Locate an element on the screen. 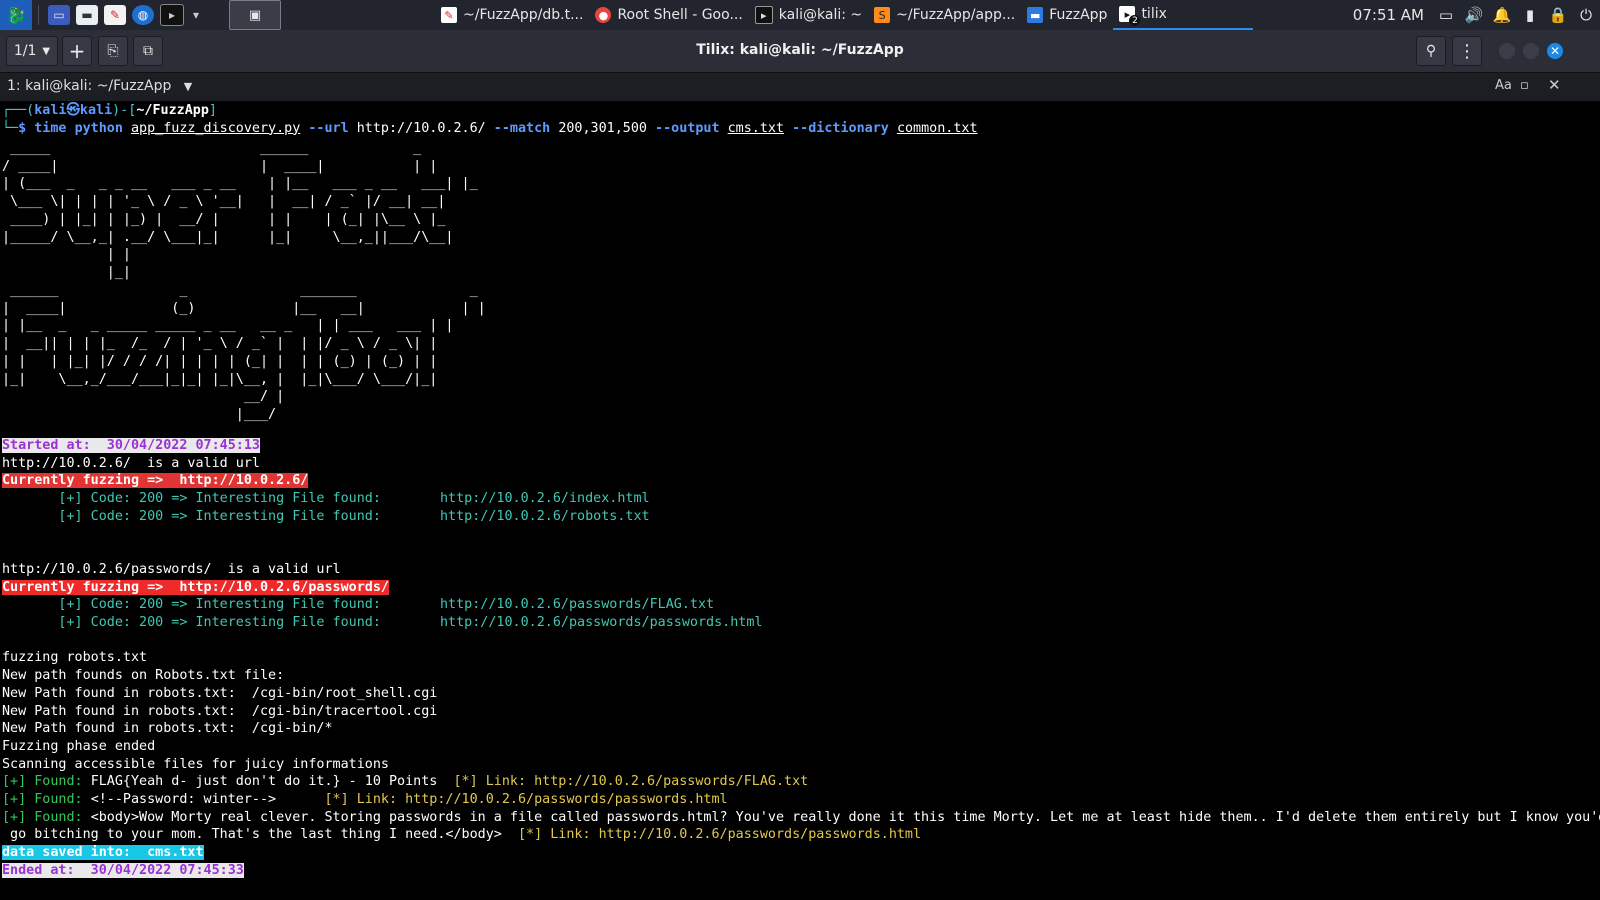 The image size is (1600, 900). task-label: tilix is located at coordinates (1154, 14).